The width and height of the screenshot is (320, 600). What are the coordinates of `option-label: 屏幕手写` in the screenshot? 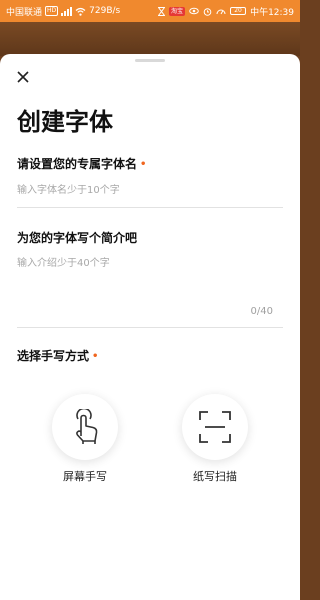 It's located at (85, 476).